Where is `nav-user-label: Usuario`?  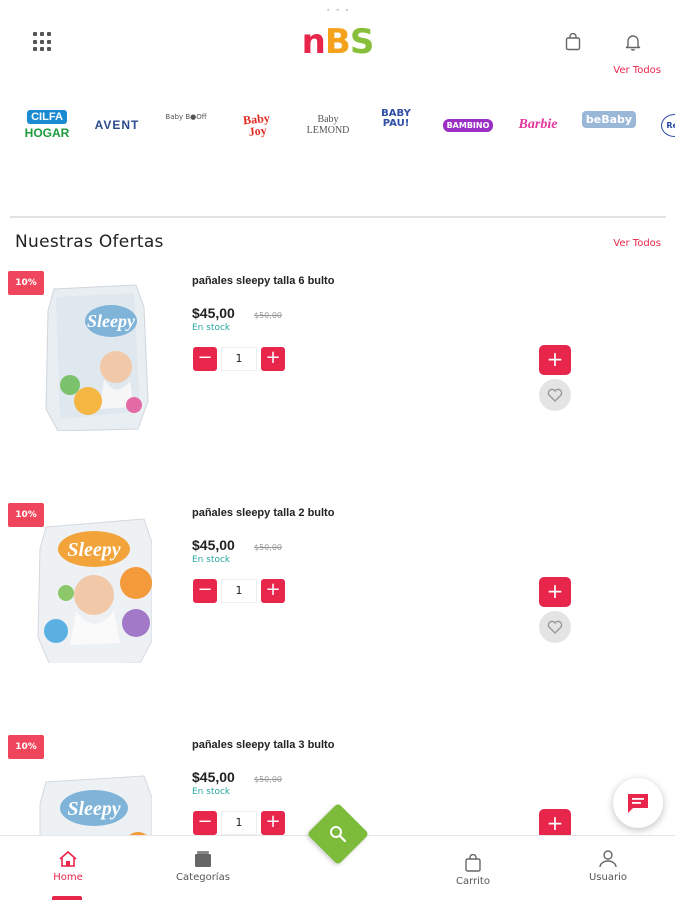
nav-user-label: Usuario is located at coordinates (607, 877).